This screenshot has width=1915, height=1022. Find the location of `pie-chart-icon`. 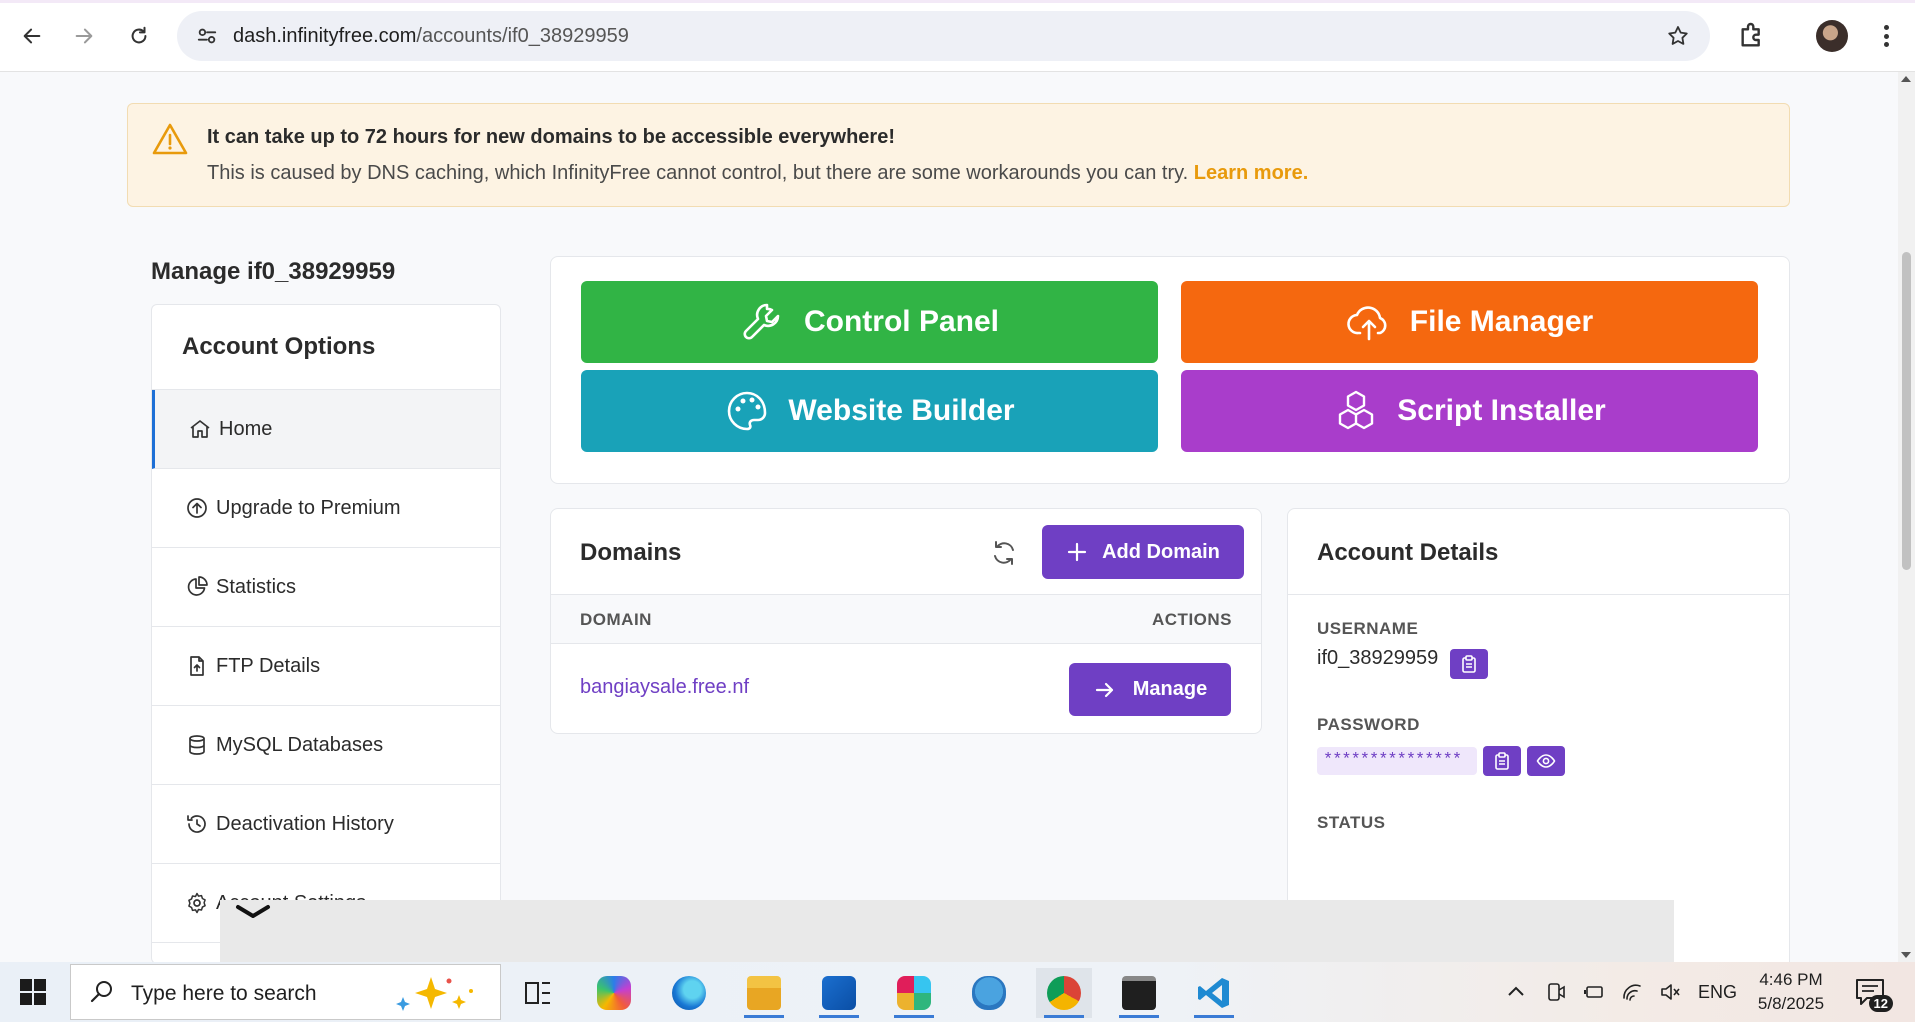

pie-chart-icon is located at coordinates (197, 587).